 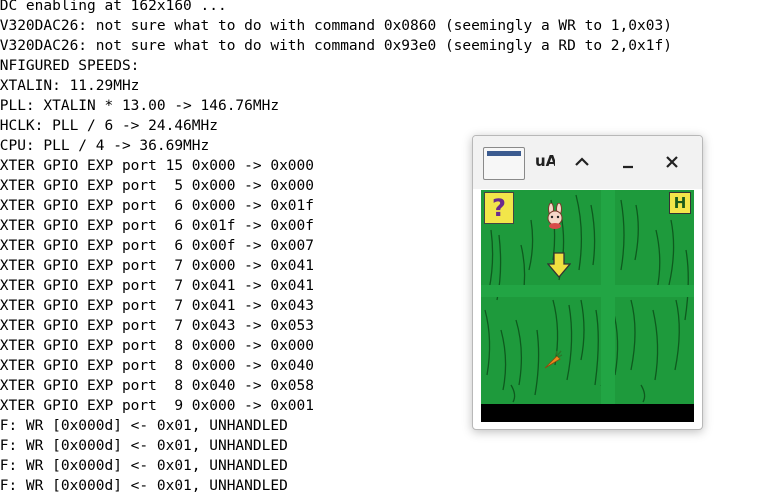 What do you see at coordinates (109, 126) in the screenshot?
I see `terminal-line: HCLK: PLL / 6 -> 24.46MHz` at bounding box center [109, 126].